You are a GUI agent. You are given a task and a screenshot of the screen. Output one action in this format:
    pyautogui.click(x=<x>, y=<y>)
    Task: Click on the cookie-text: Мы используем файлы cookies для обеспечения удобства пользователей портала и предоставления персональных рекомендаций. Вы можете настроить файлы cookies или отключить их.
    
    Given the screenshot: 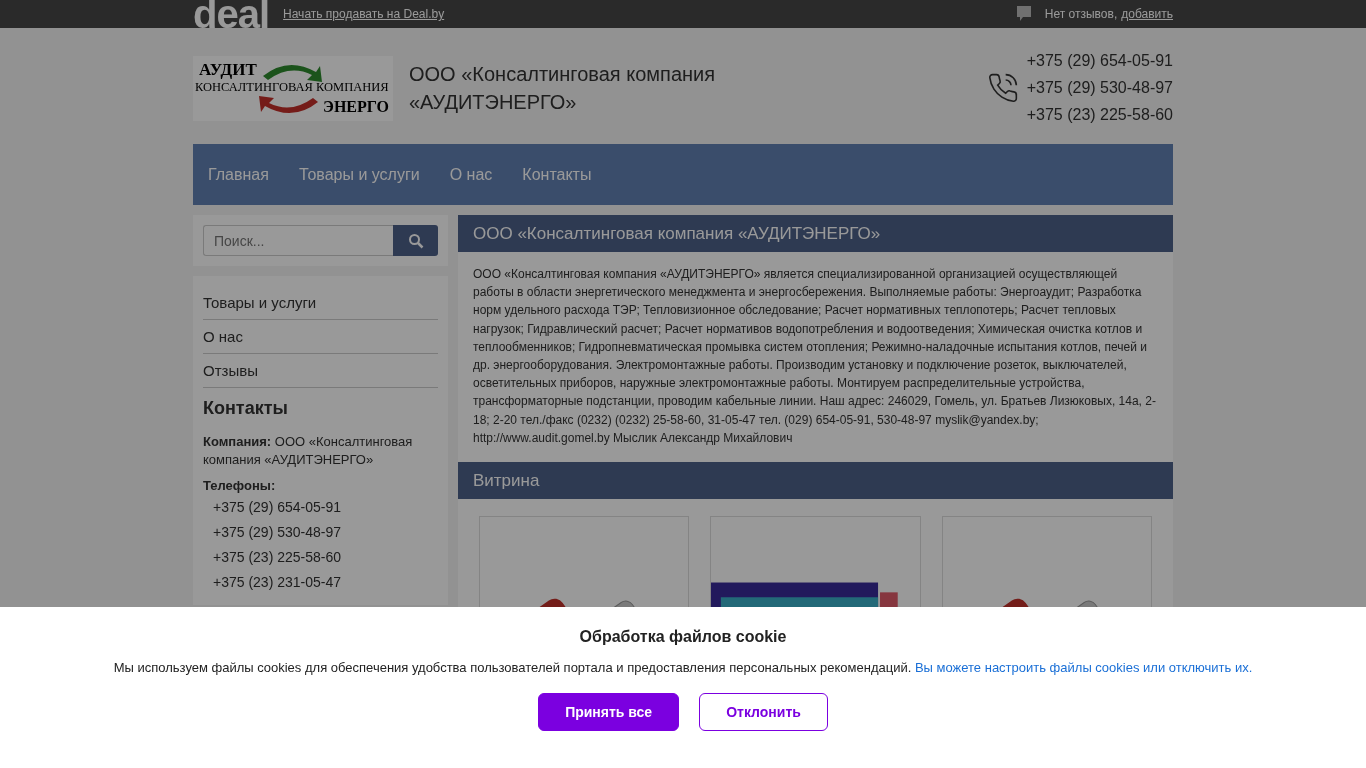 What is the action you would take?
    pyautogui.click(x=683, y=667)
    